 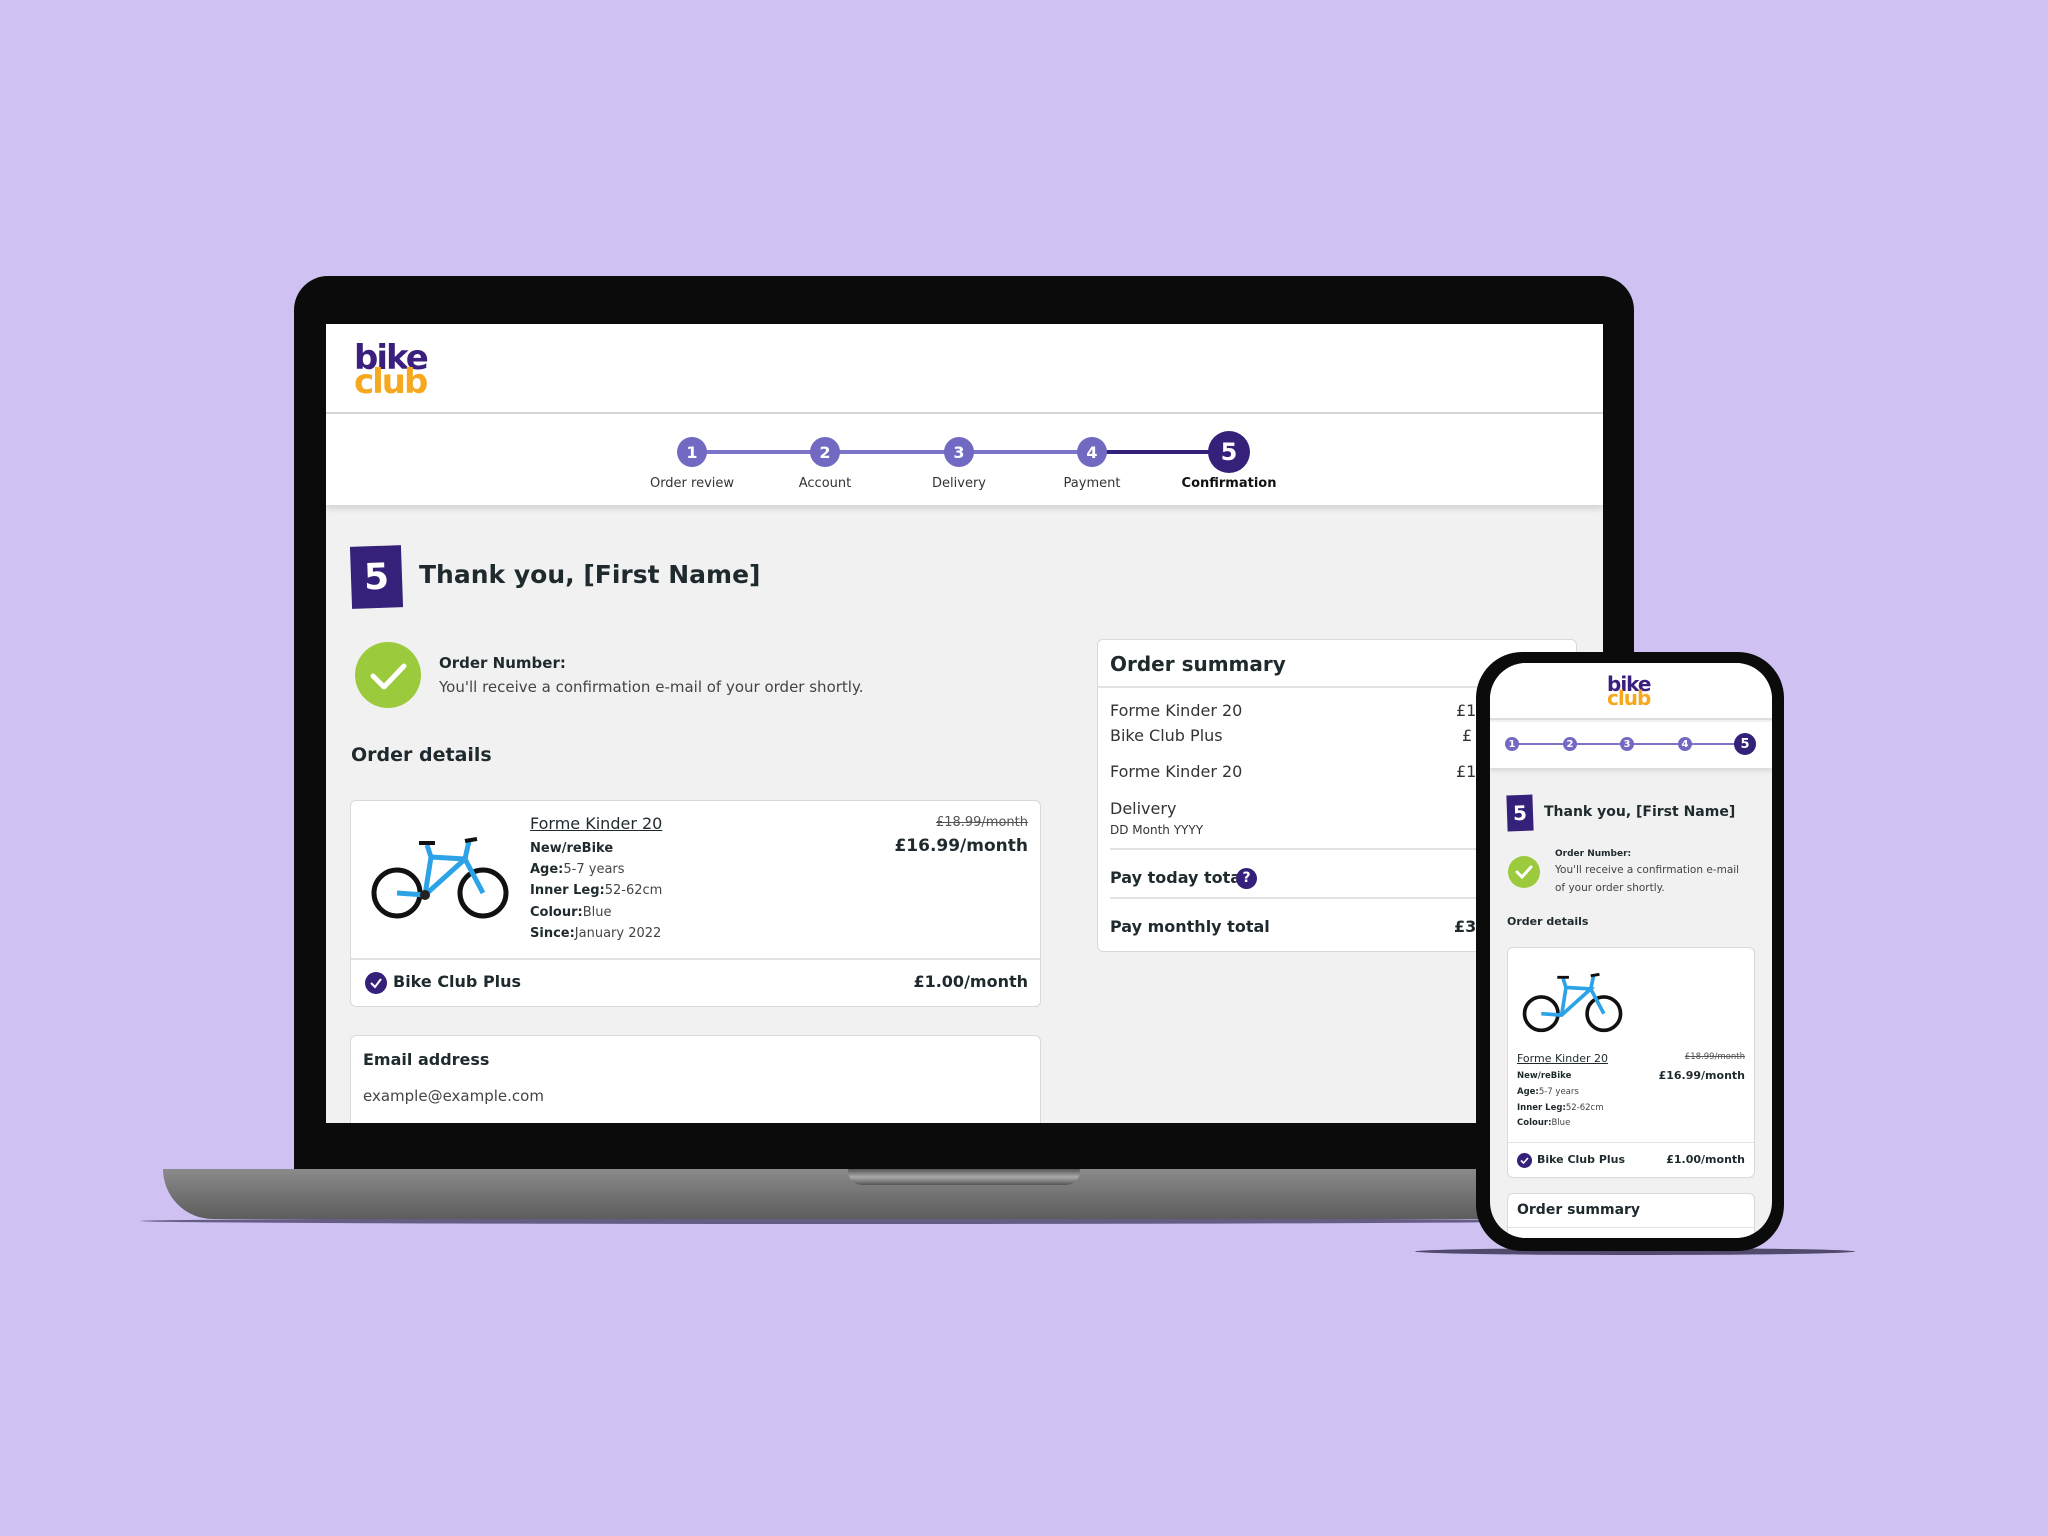 I want to click on stepper-line-active, so click(x=1159, y=452).